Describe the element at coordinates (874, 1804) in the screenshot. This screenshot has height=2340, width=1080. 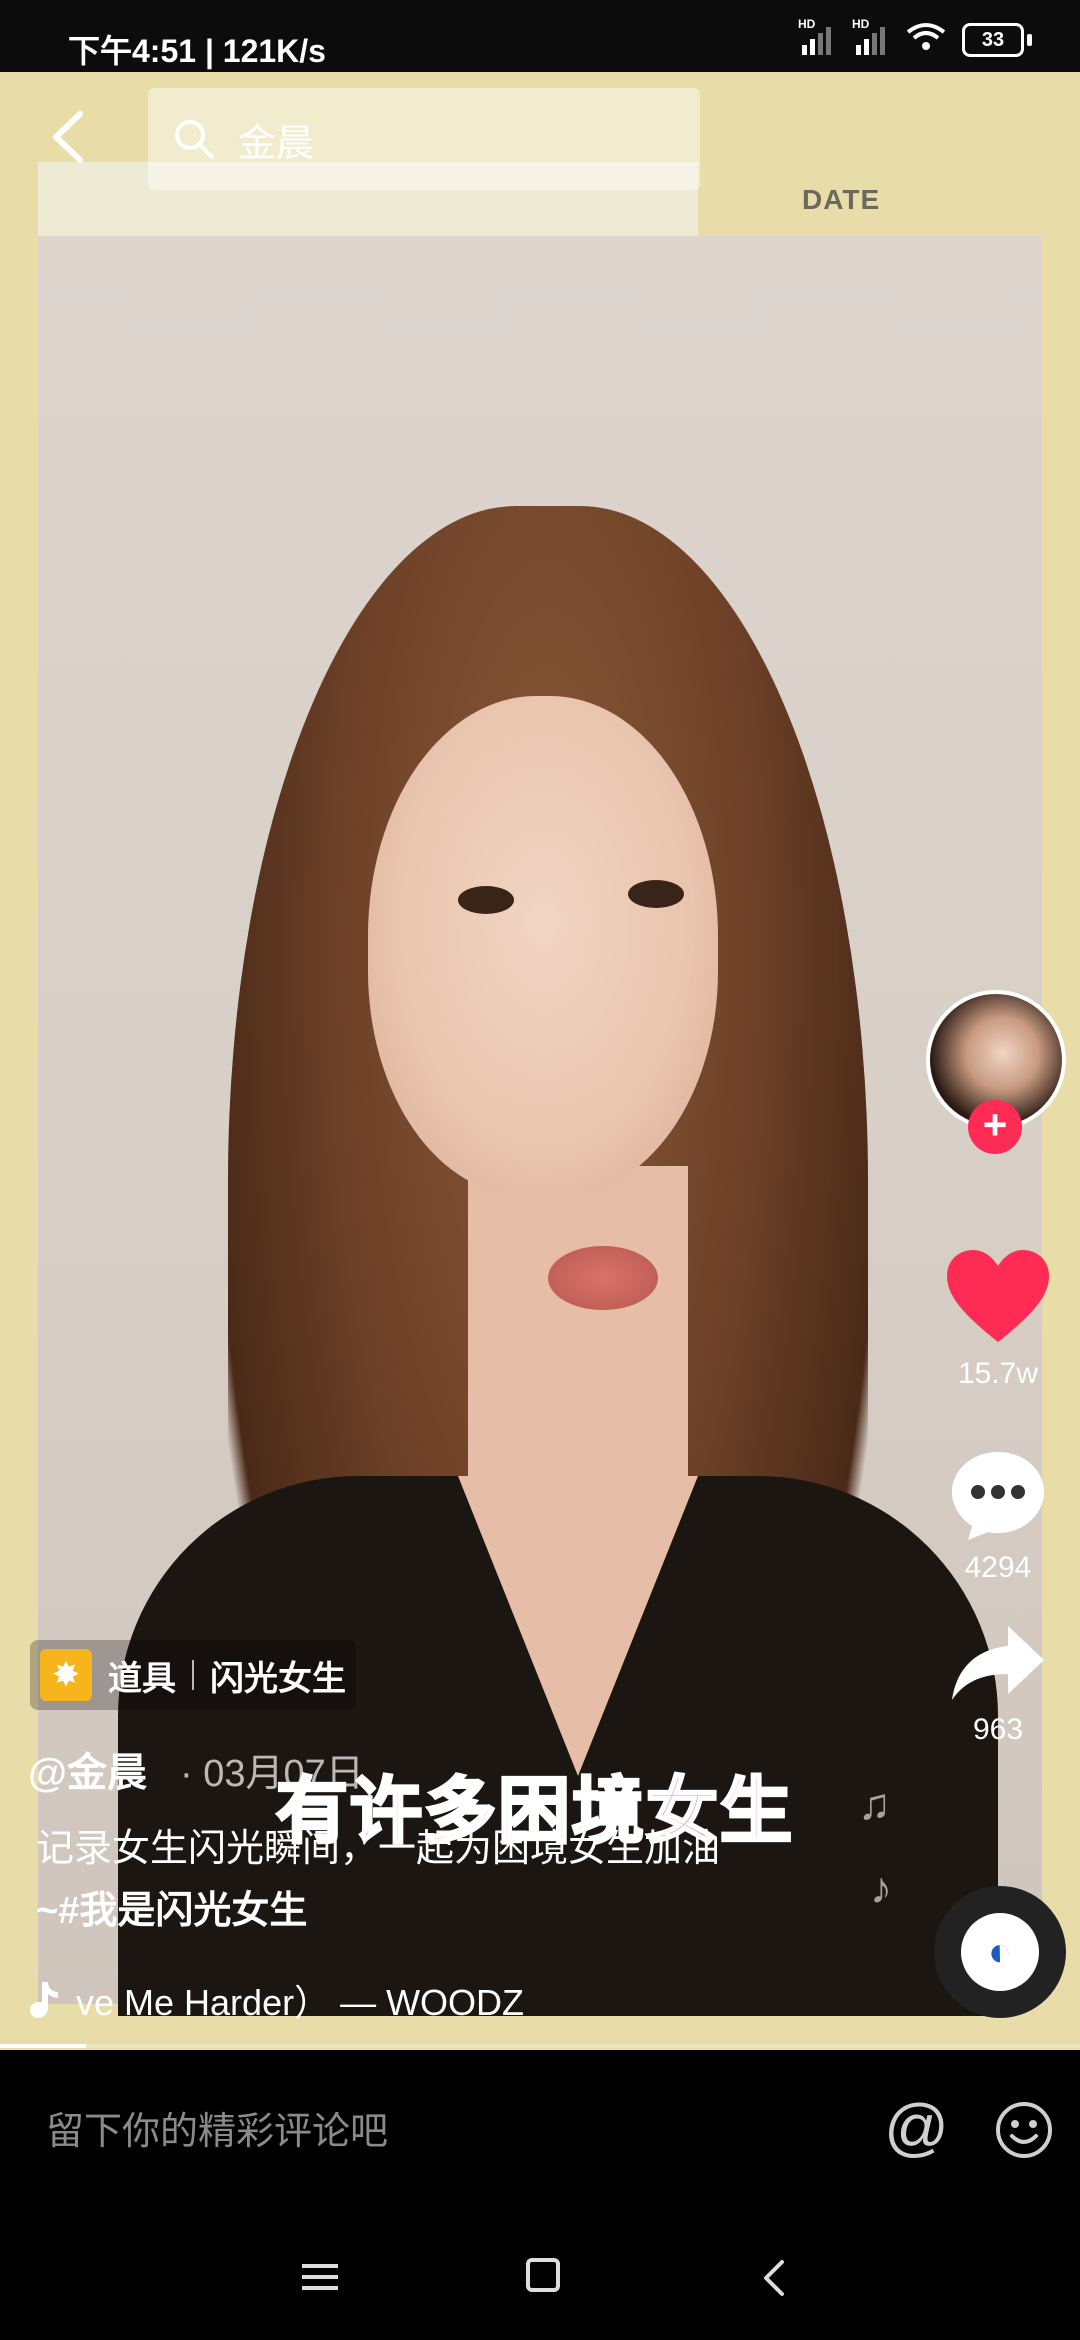
I see `music-note-icon: ♫` at that location.